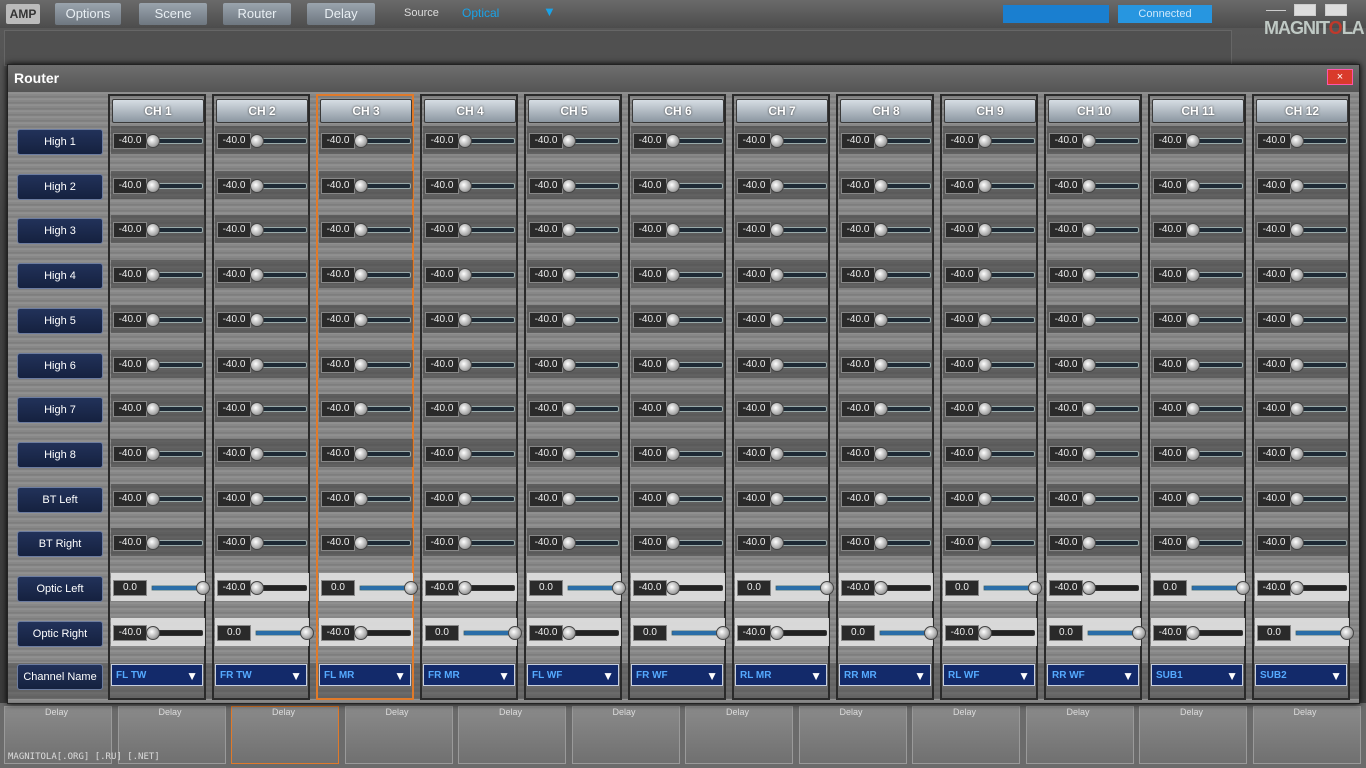 This screenshot has height=768, width=1366. Describe the element at coordinates (683, 78) in the screenshot. I see `router-title-bar: Router ×` at that location.